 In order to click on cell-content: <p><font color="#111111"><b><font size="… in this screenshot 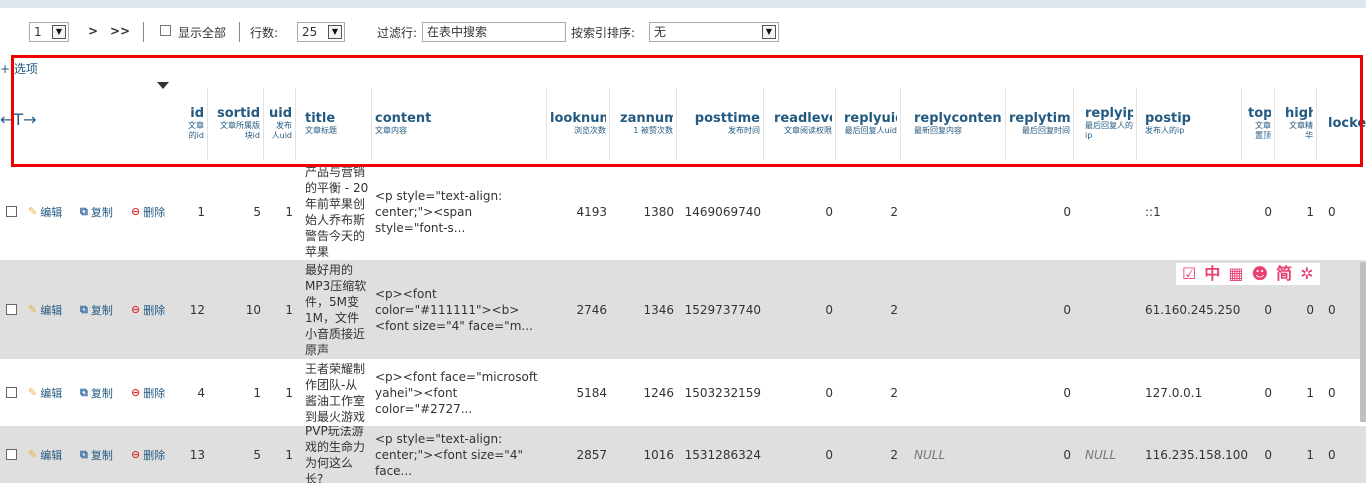, I will do `click(459, 309)`.